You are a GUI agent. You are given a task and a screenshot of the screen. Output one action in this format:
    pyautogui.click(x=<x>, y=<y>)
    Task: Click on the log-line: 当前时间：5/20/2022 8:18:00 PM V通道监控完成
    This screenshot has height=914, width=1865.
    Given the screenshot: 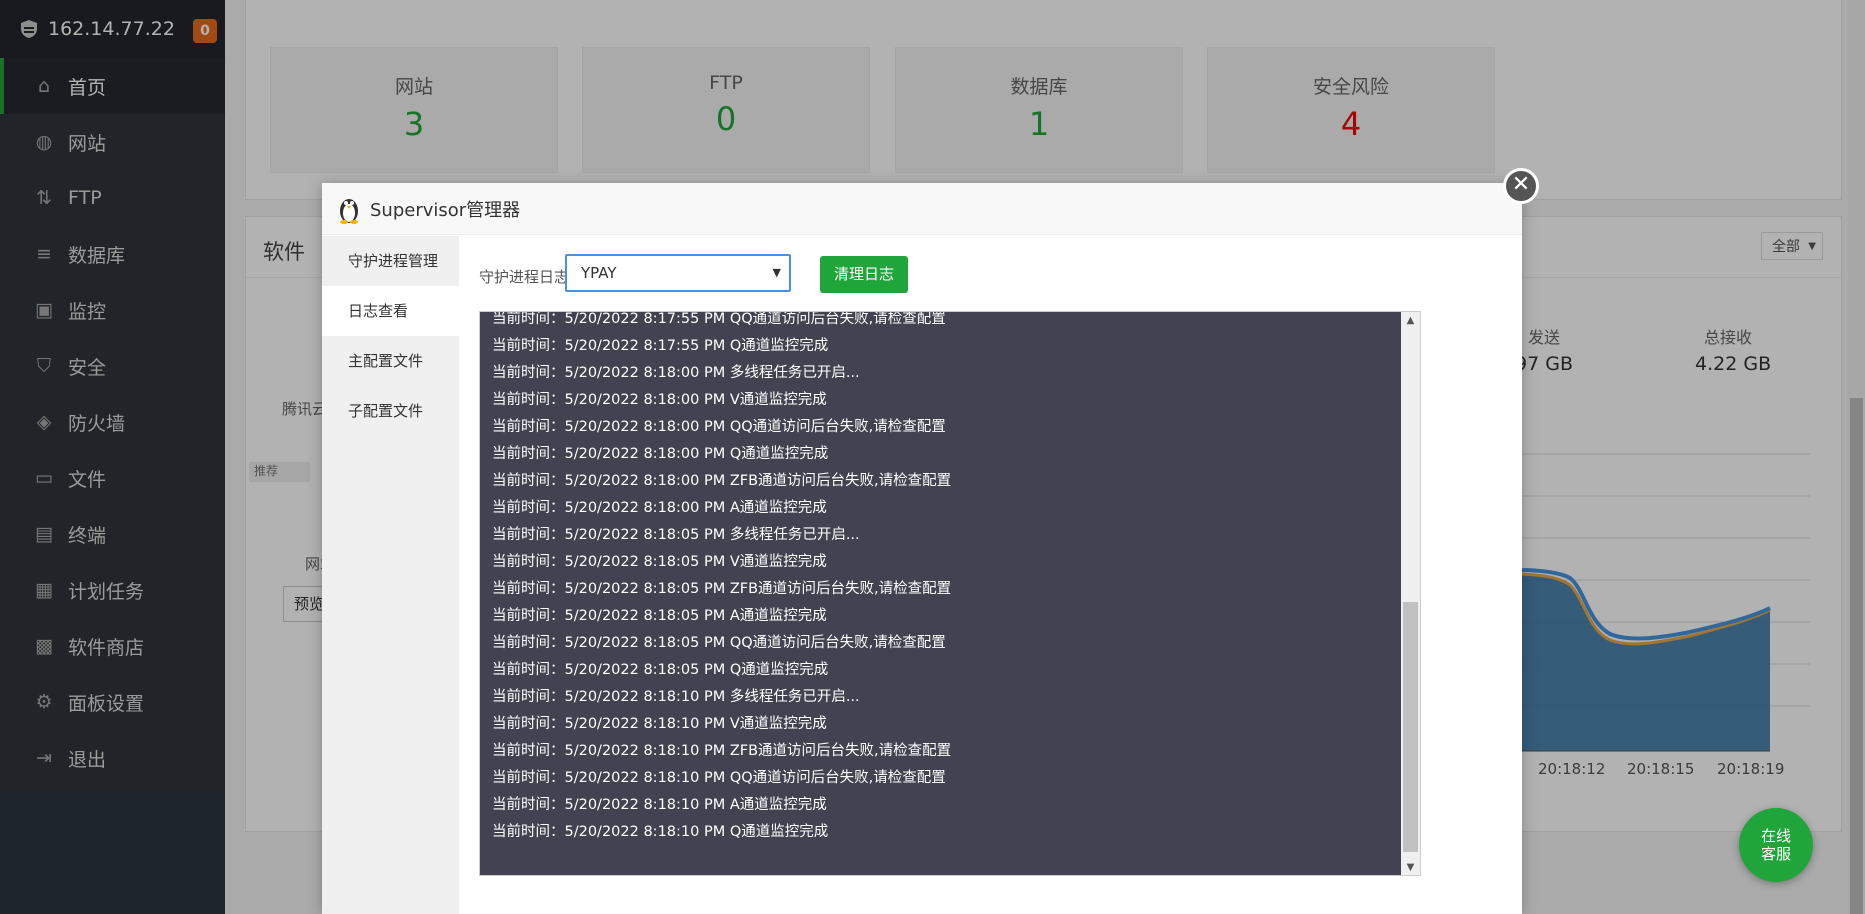 What is the action you would take?
    pyautogui.click(x=659, y=400)
    